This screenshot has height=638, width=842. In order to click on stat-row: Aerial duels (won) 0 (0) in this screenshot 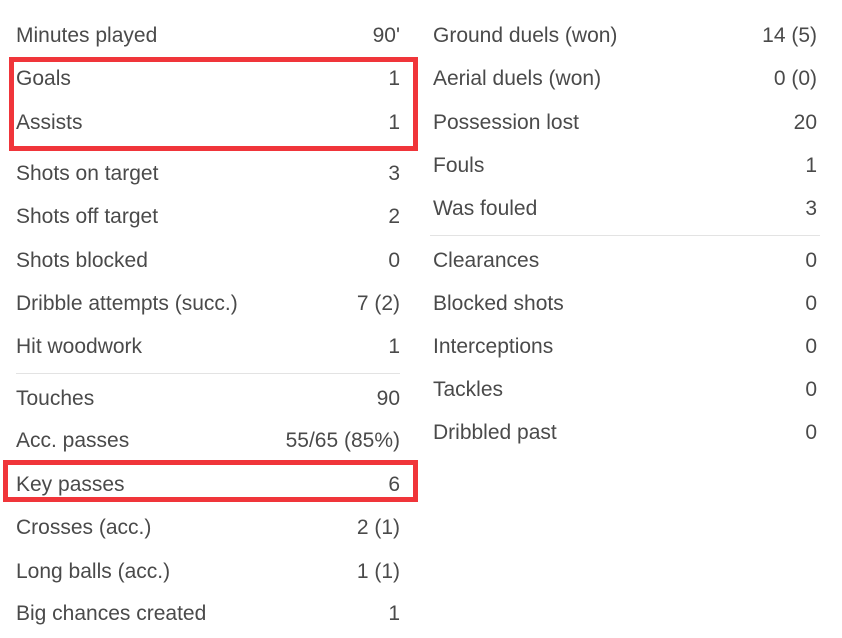, I will do `click(625, 79)`.